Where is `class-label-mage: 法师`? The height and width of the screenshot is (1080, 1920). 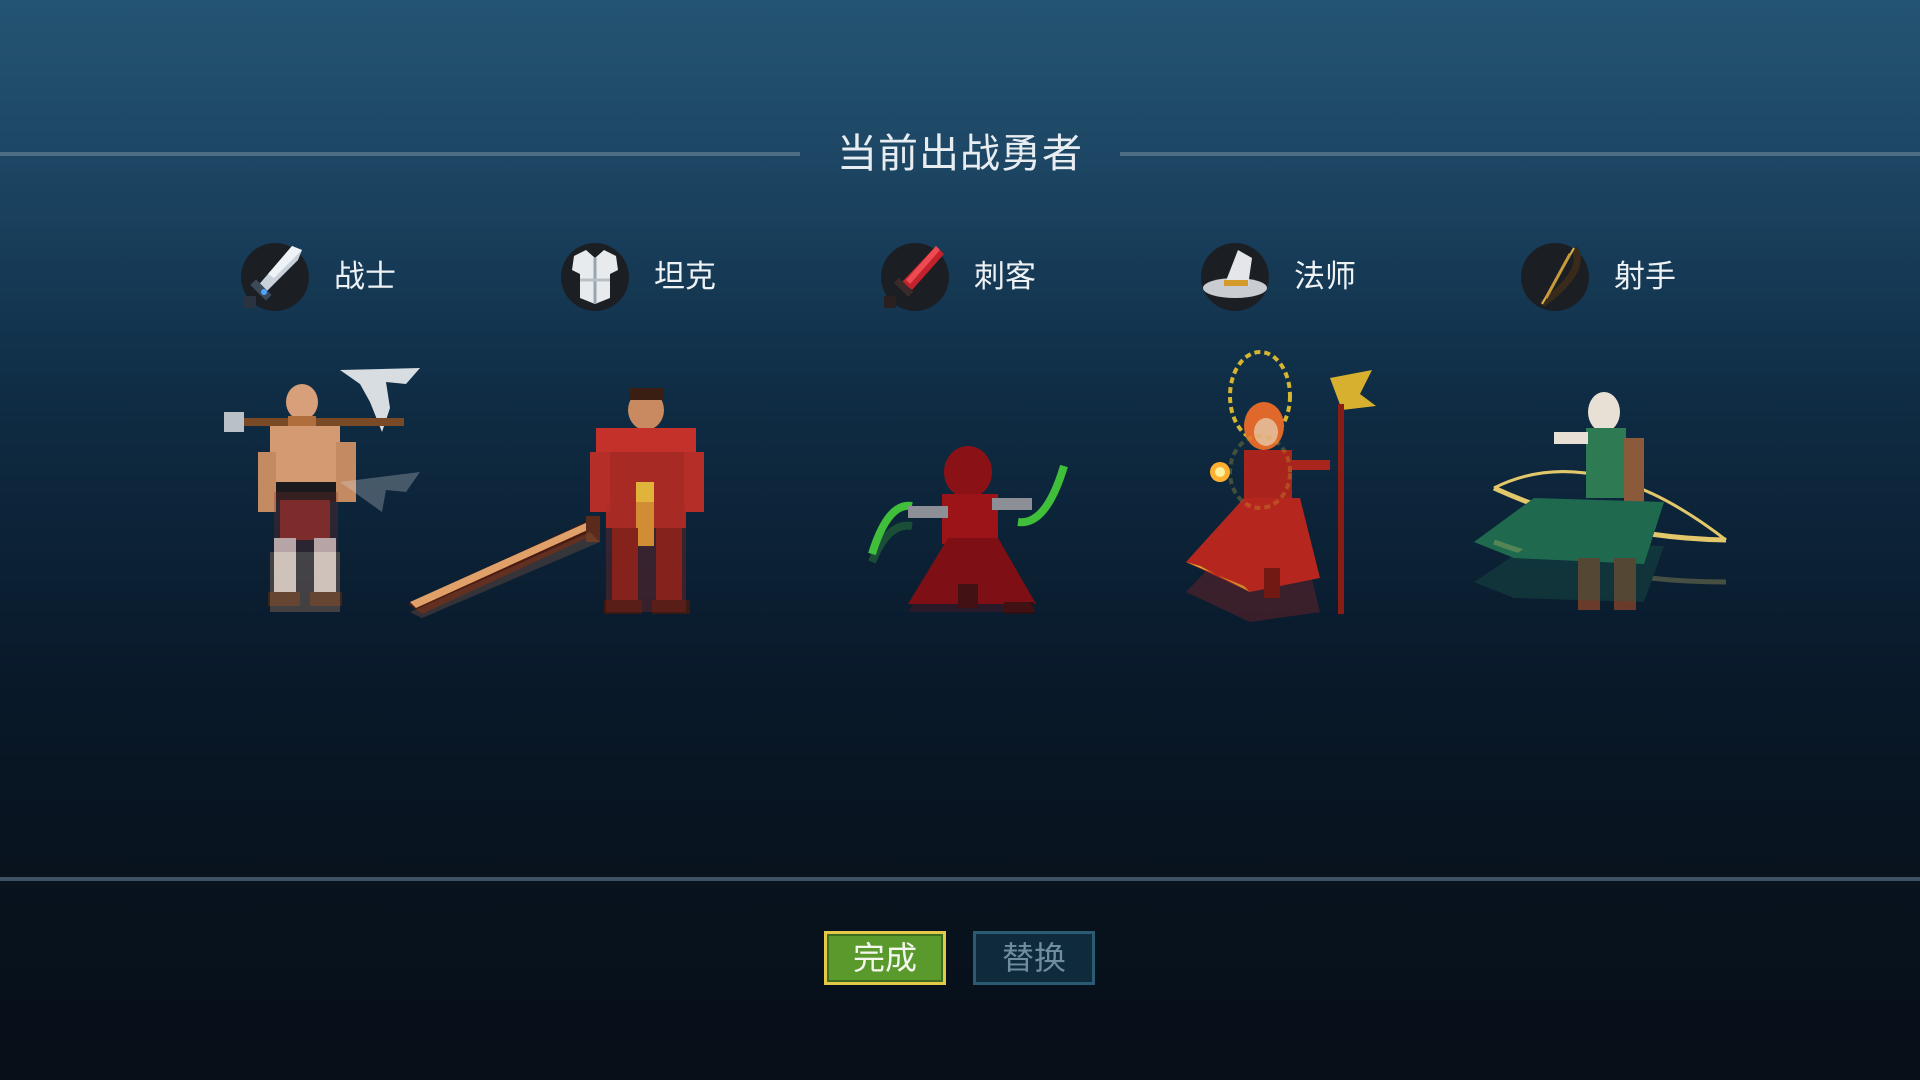
class-label-mage: 法师 is located at coordinates (1325, 277).